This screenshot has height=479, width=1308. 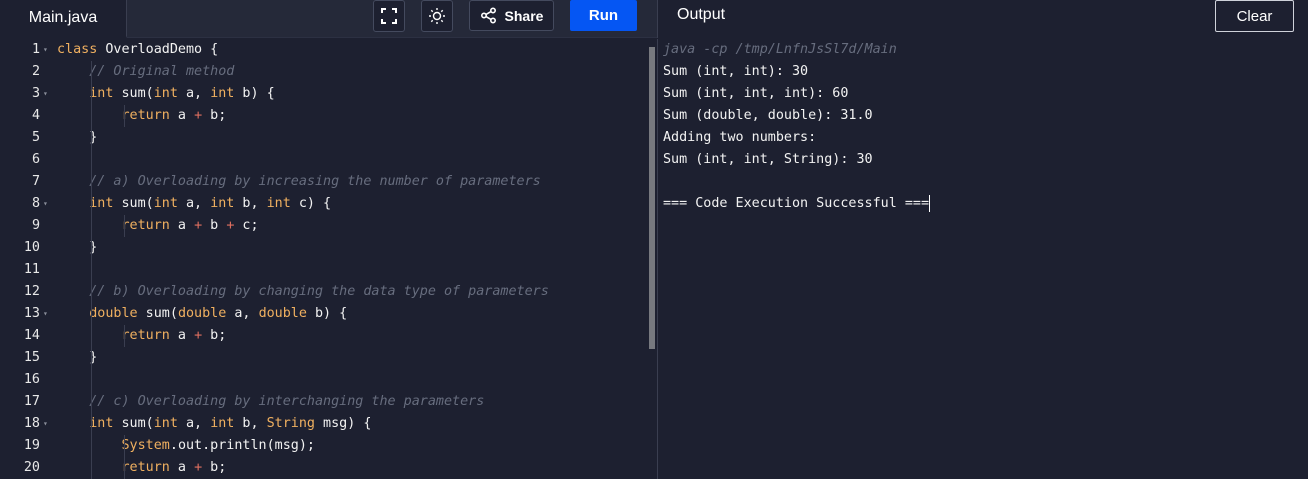 I want to click on code-line: 8 ▾ int sum(int a, int b, int c) {, so click(x=324, y=204).